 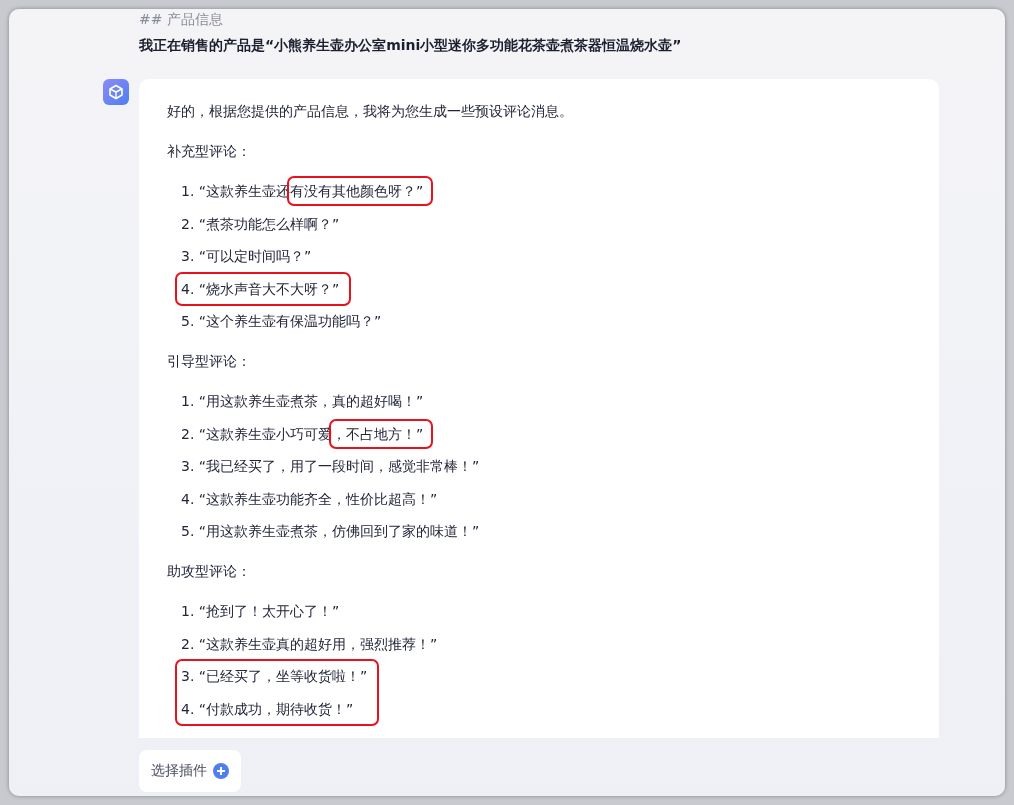 I want to click on list-item: 2. “煮茶功能怎么样啊？”, so click(x=260, y=224).